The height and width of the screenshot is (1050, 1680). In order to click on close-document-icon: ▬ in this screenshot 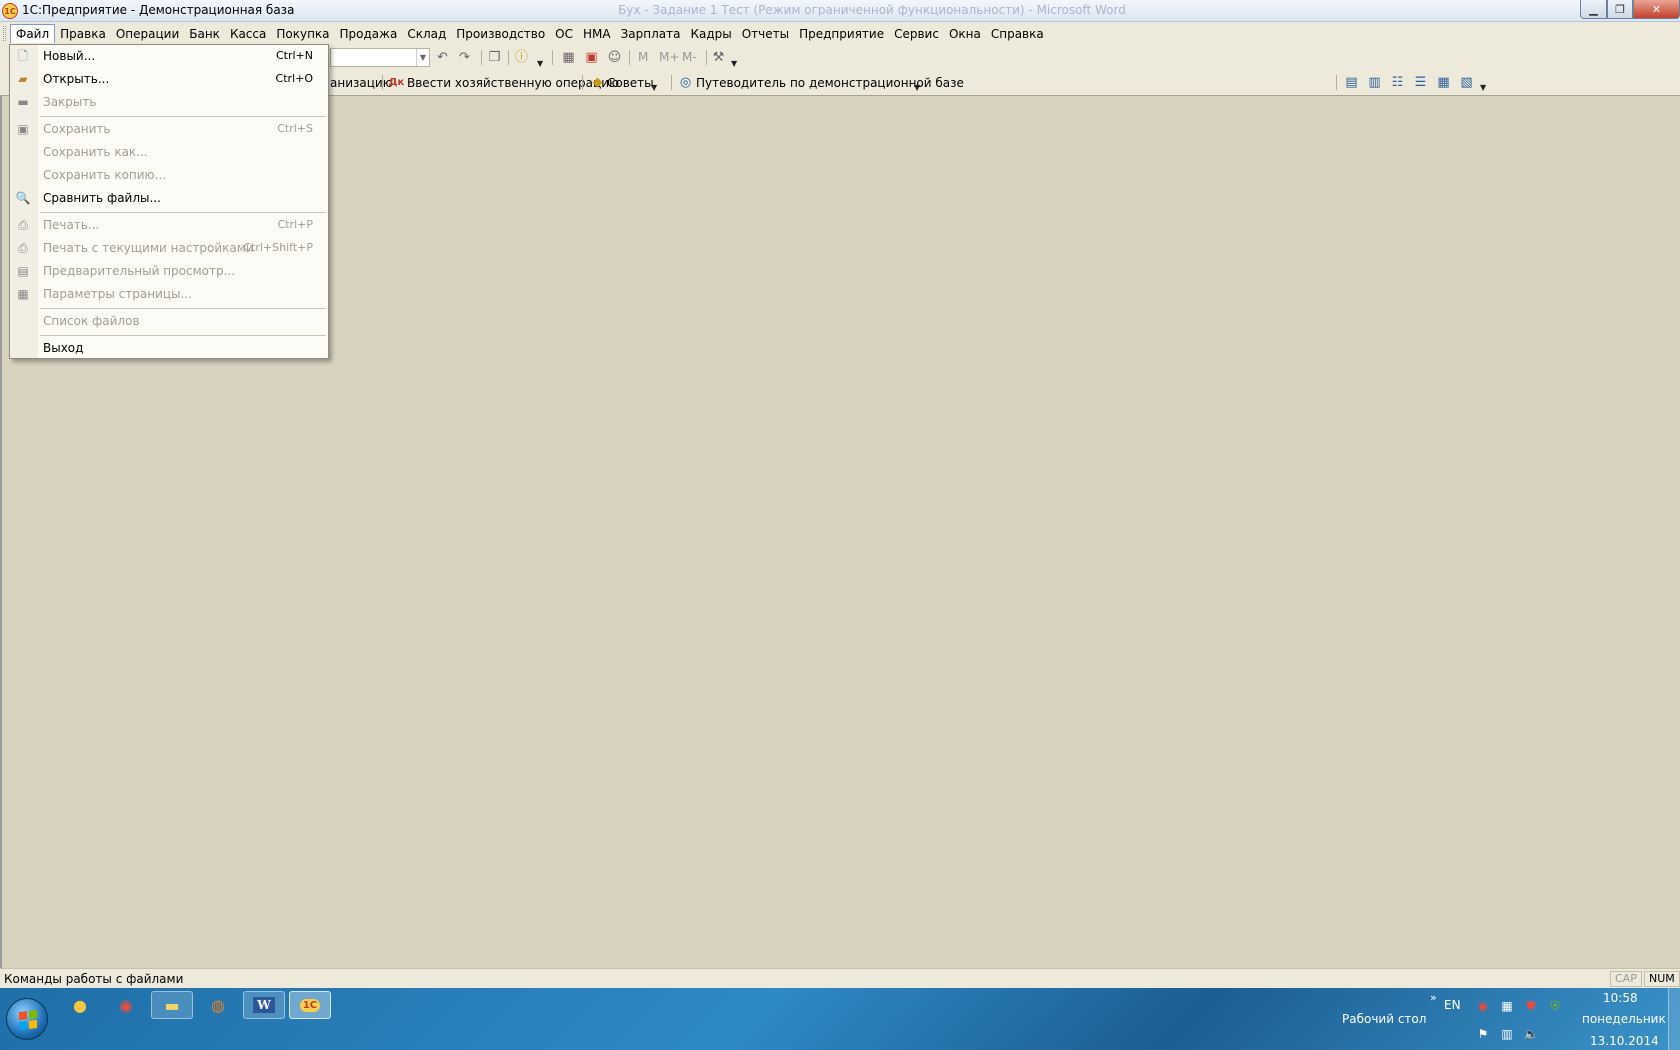, I will do `click(23, 102)`.